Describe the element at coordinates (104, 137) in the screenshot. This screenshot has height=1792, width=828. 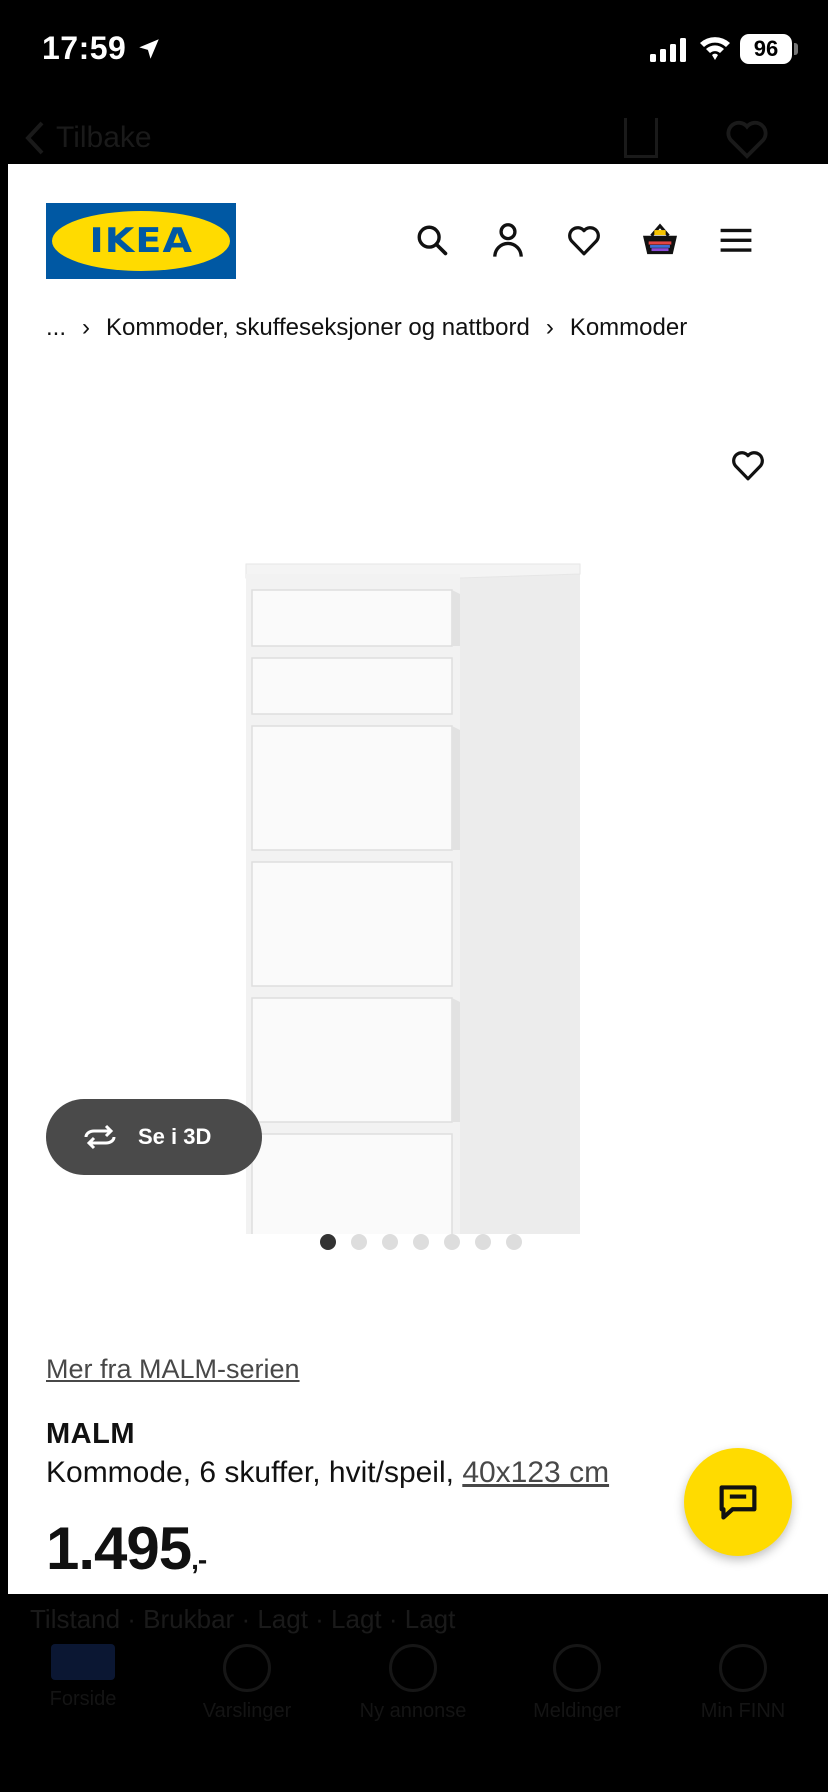
I see `back-label: Tilbake` at that location.